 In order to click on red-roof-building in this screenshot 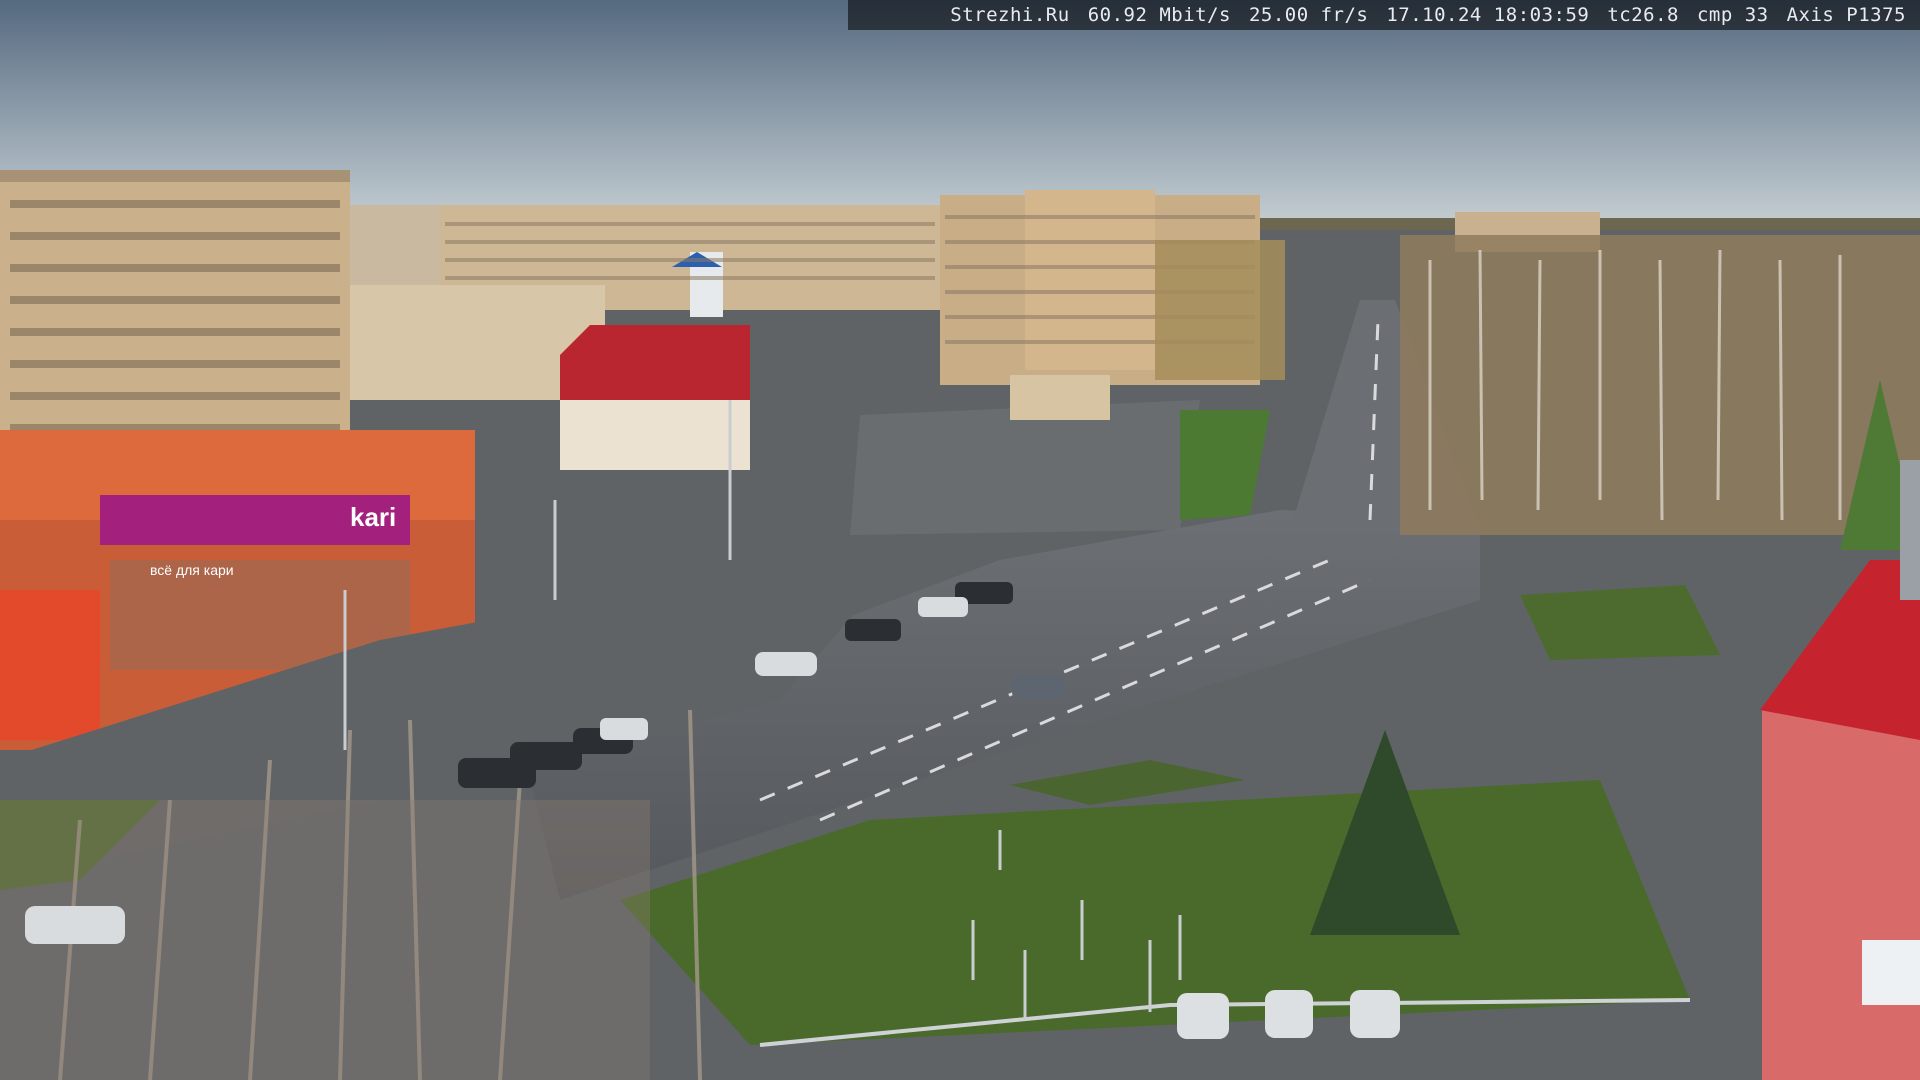, I will do `click(655, 397)`.